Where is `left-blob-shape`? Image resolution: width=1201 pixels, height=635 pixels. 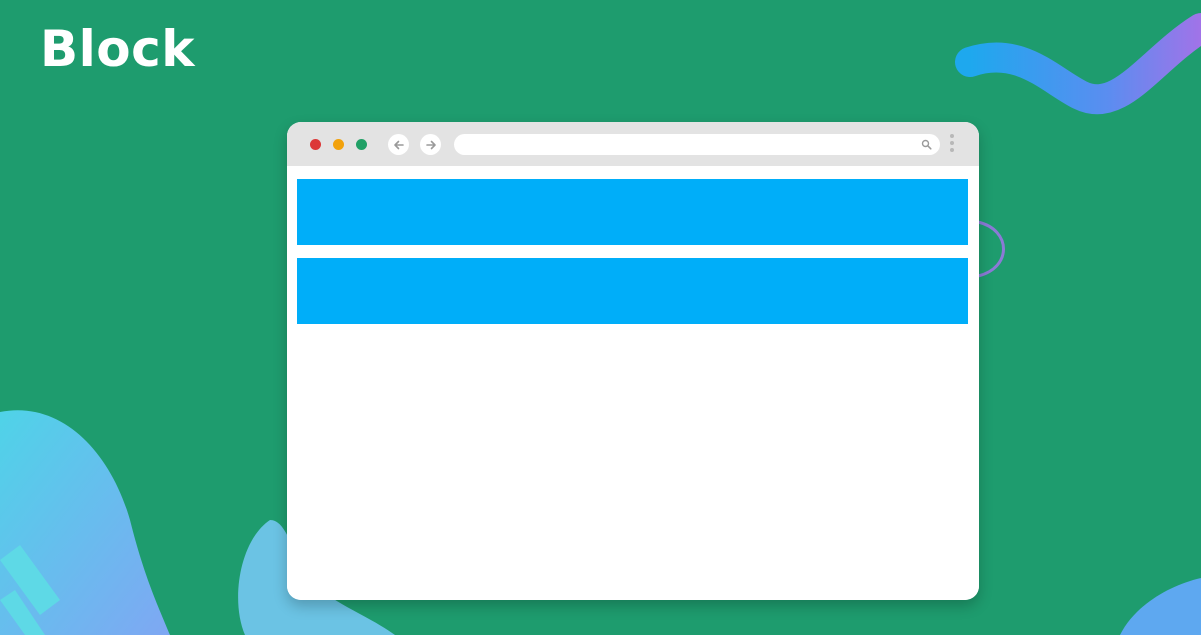 left-blob-shape is located at coordinates (85, 522).